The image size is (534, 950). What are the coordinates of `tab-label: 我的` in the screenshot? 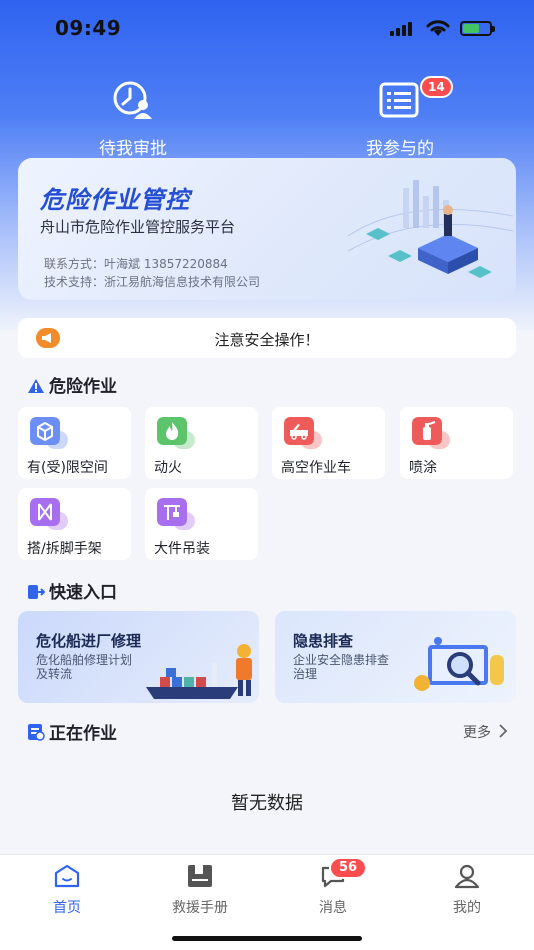 It's located at (467, 908).